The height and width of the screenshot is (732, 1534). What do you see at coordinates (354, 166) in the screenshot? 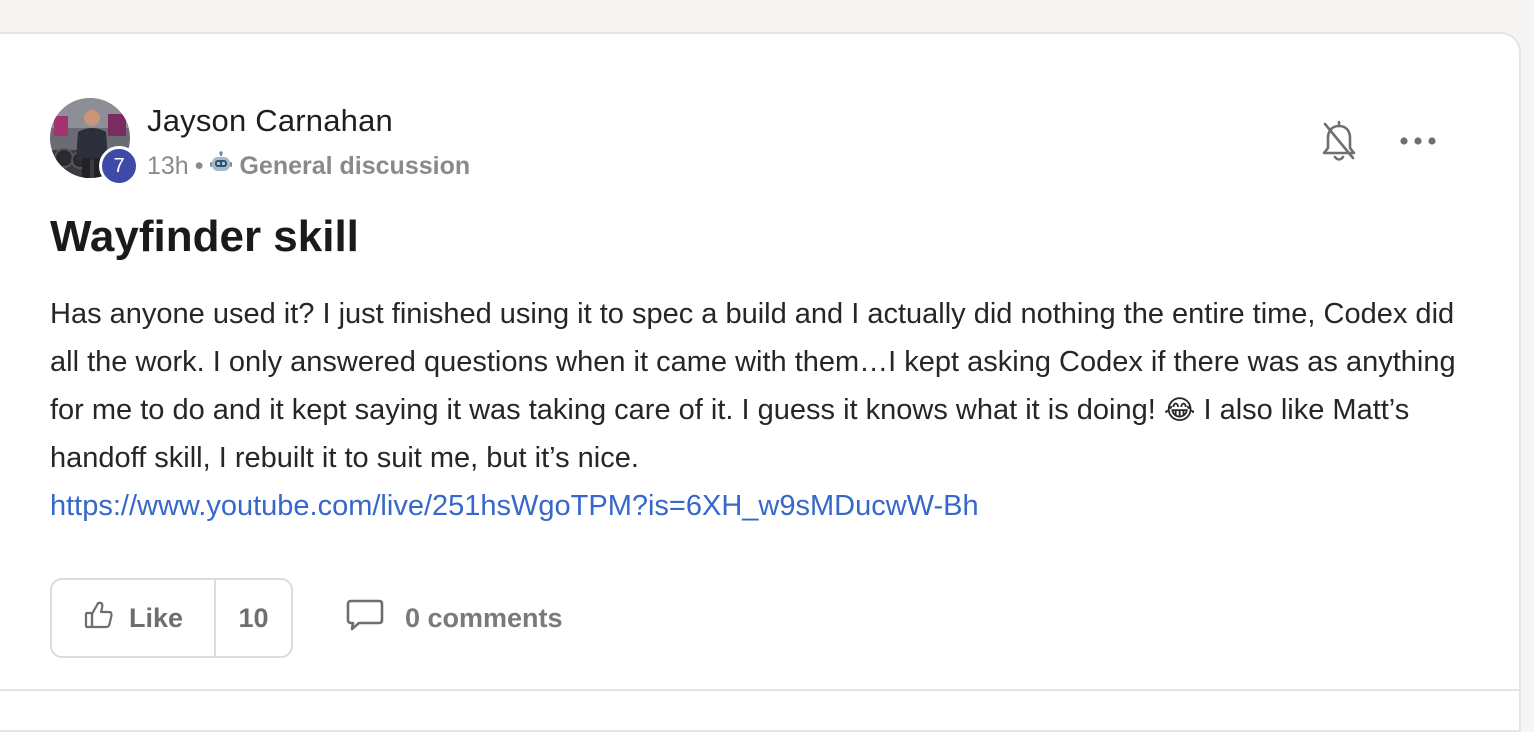
I see `category-link: General discussion` at bounding box center [354, 166].